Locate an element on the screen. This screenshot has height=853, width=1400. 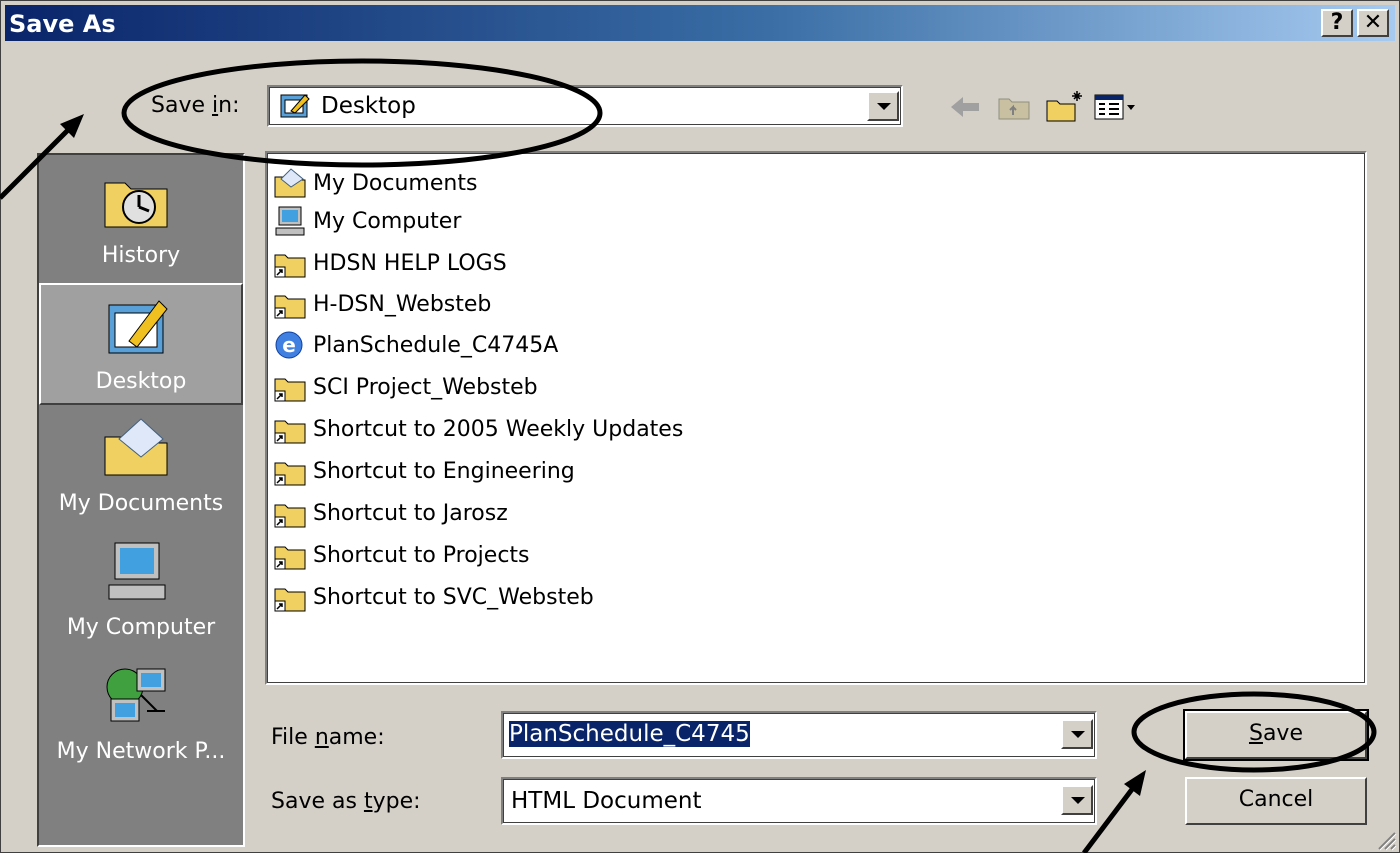
up-folder-icon is located at coordinates (1015, 107).